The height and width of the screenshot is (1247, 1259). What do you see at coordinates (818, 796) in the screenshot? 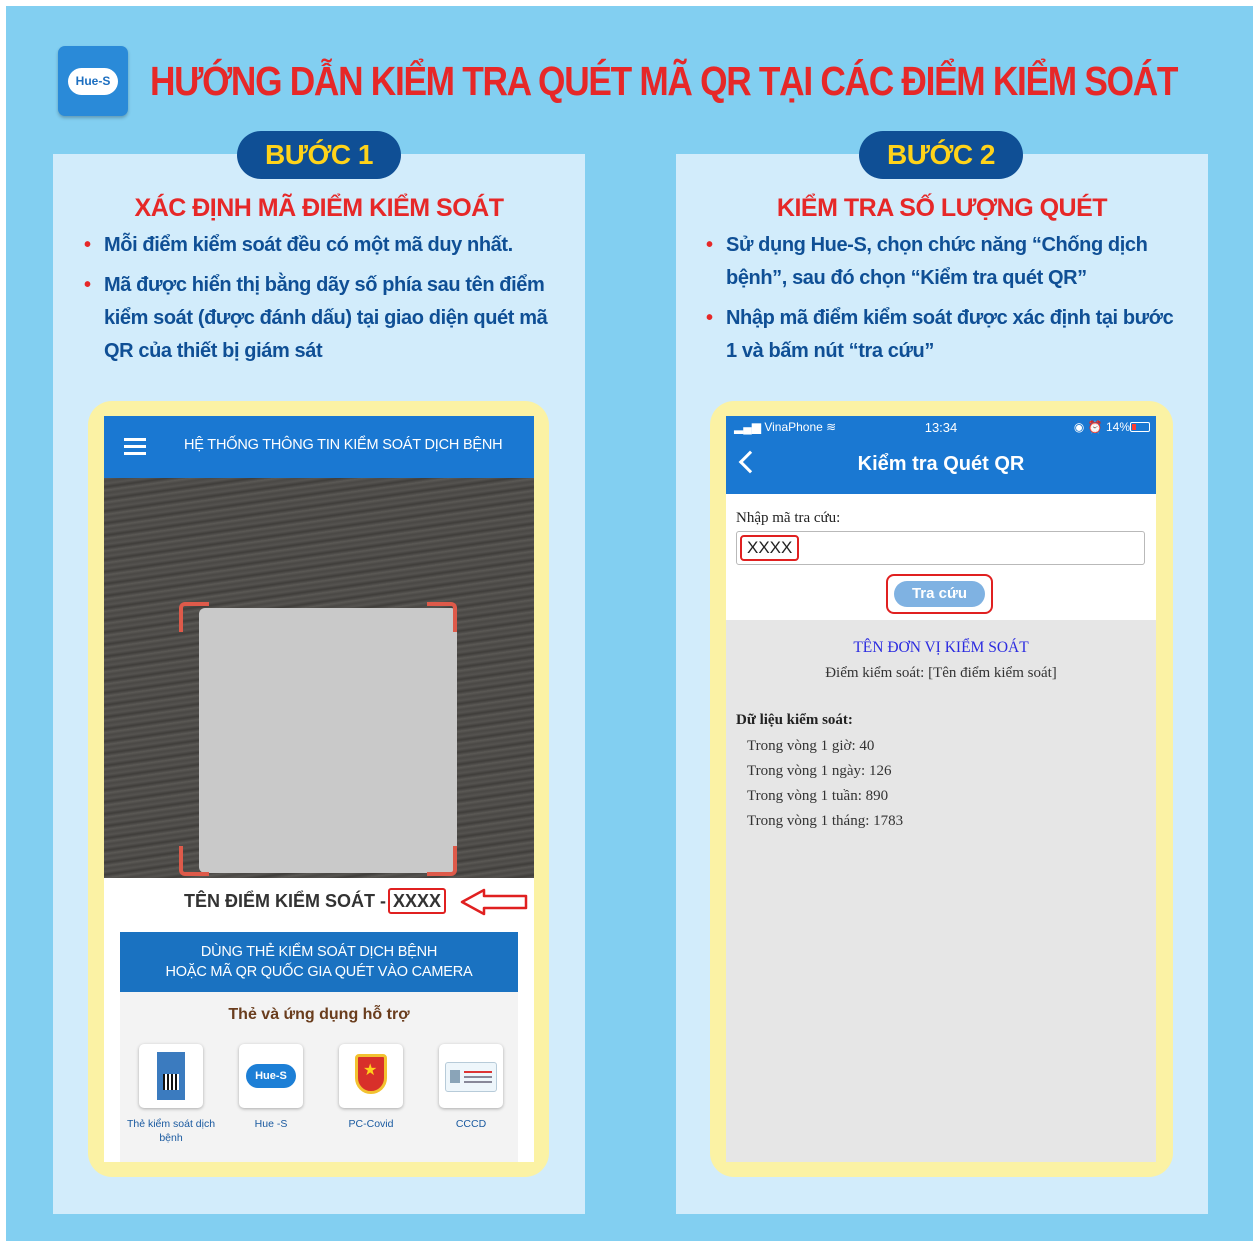
I see `stat-row: Trong vòng 1 tuần: 890` at bounding box center [818, 796].